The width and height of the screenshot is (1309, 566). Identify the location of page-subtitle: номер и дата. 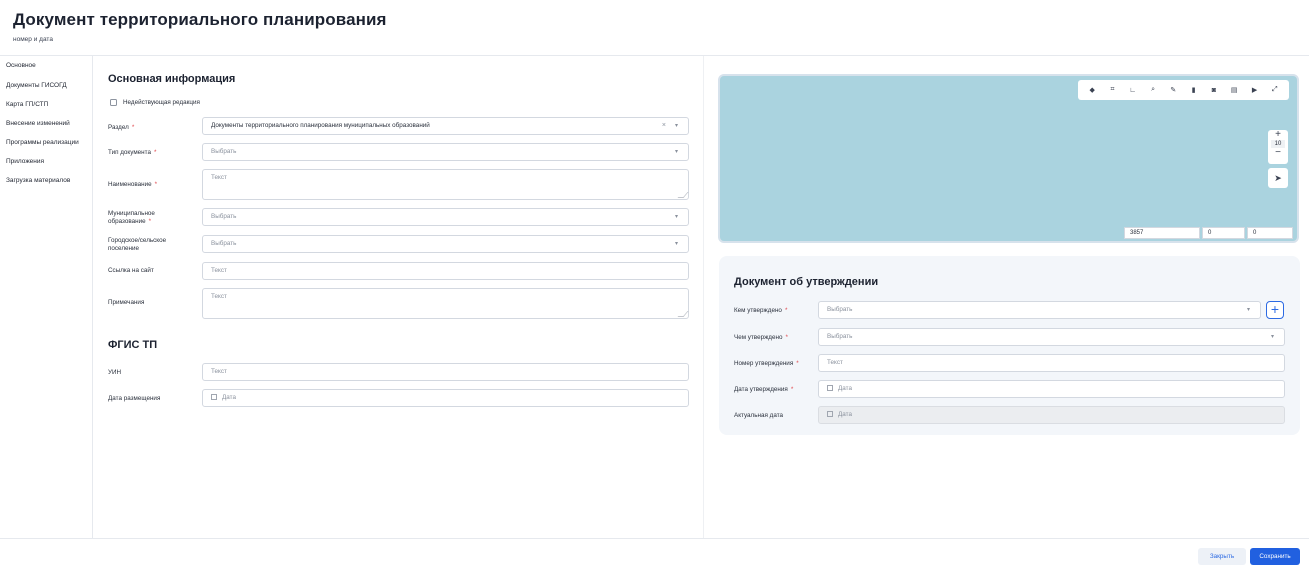
(33, 39).